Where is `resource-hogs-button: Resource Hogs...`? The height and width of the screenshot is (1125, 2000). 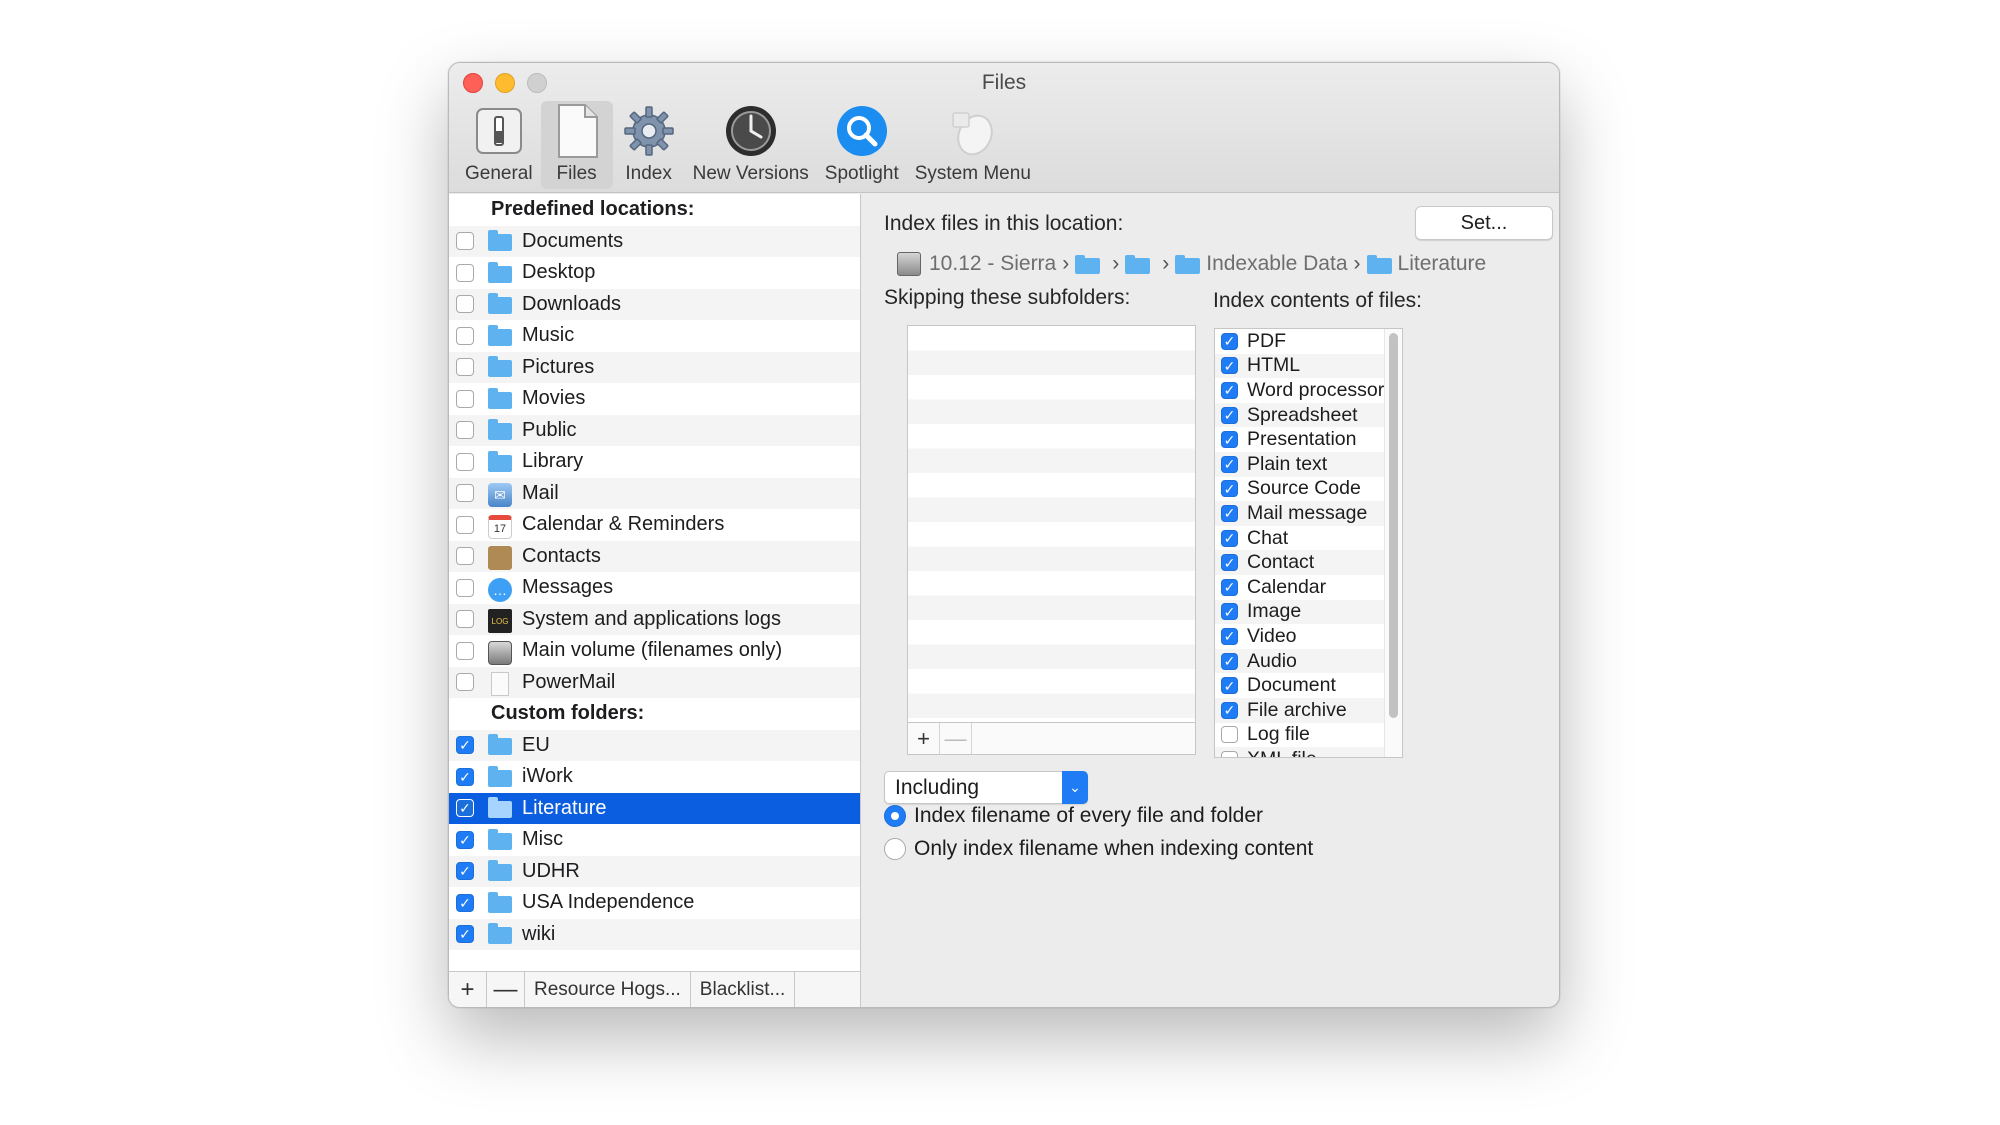
resource-hogs-button: Resource Hogs... is located at coordinates (608, 989).